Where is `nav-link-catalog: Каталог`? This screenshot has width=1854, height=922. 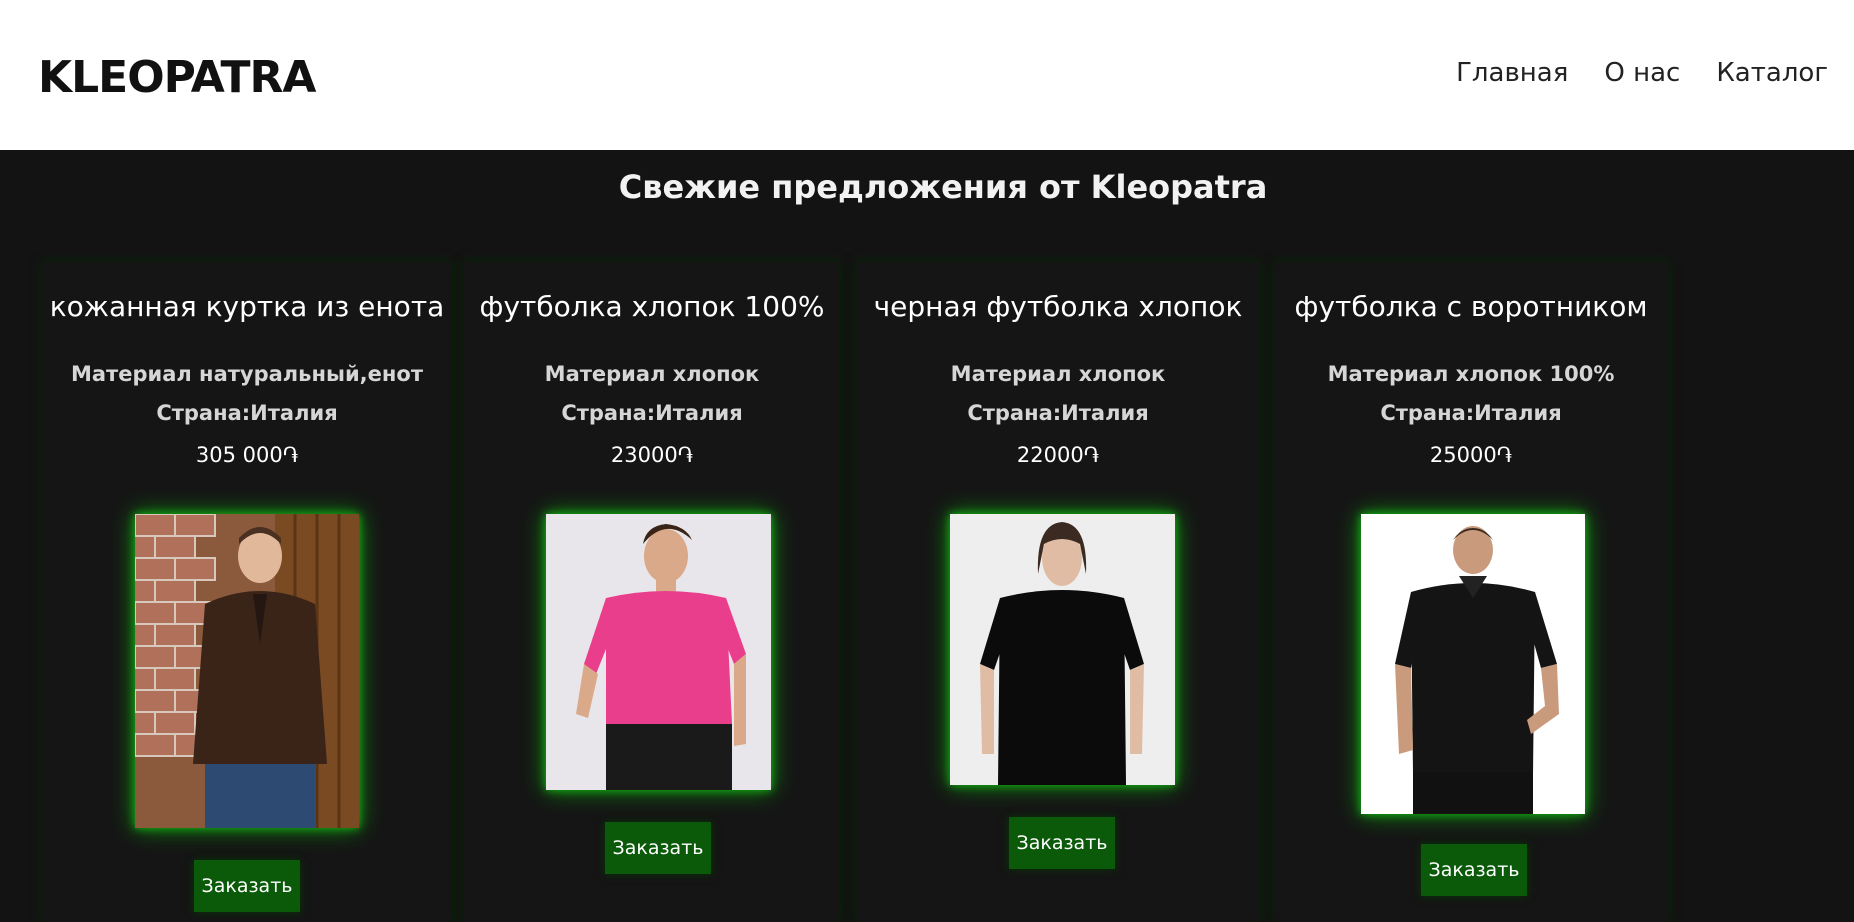
nav-link-catalog: Каталог is located at coordinates (1772, 73).